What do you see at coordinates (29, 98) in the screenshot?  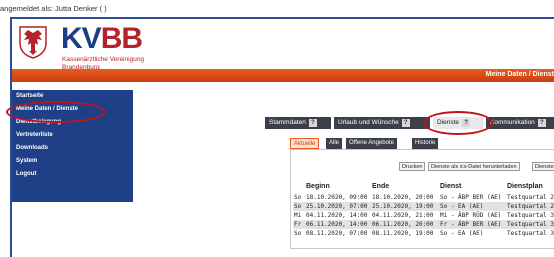 I see `sidebar-item-startseite: Startseite` at bounding box center [29, 98].